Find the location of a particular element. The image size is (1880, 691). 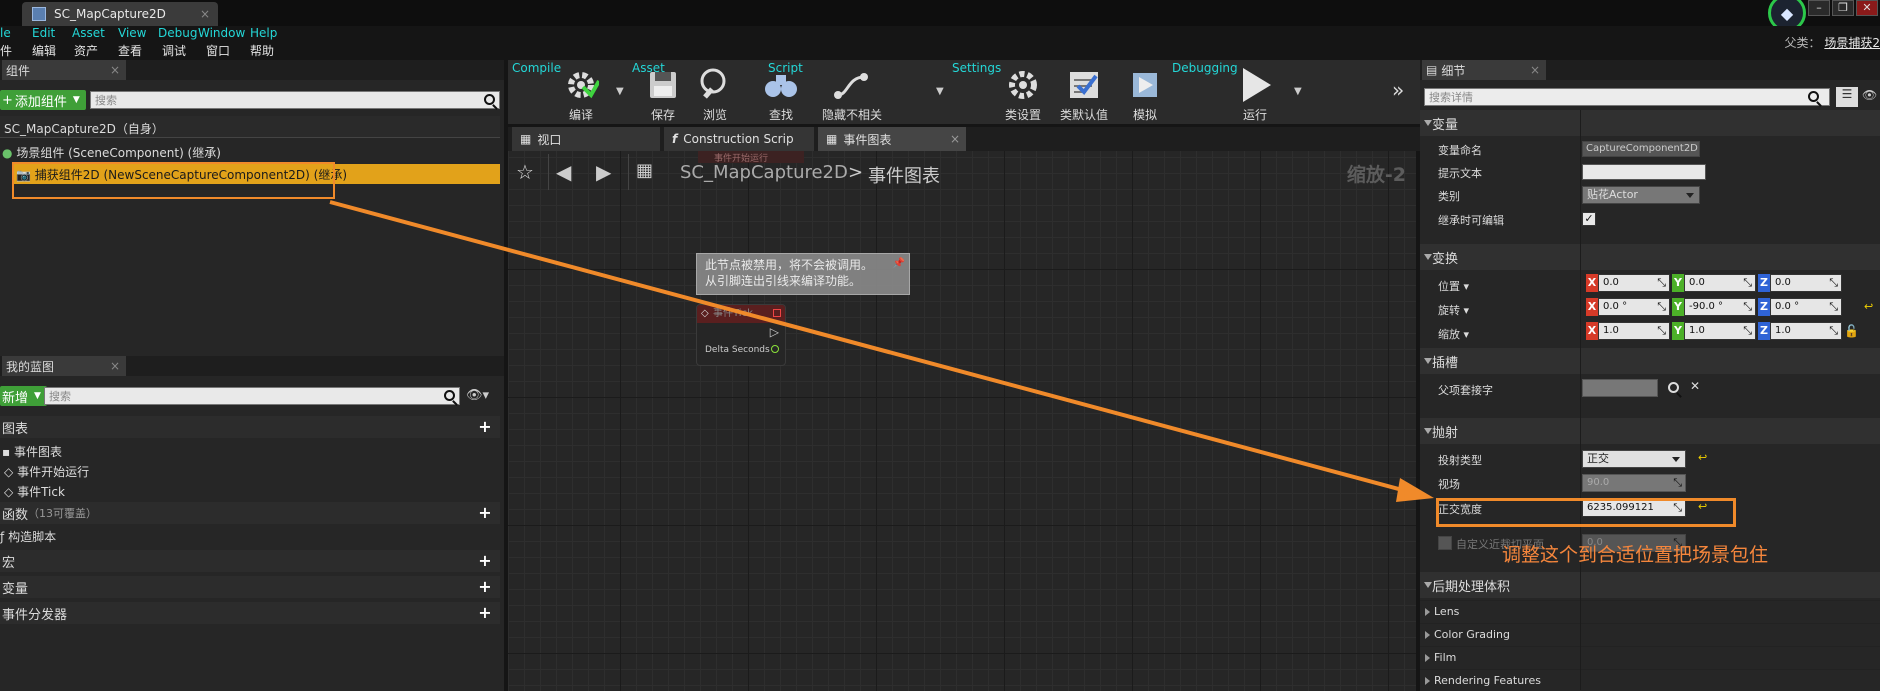

class-settings-button: 类设置 is located at coordinates (1023, 94).